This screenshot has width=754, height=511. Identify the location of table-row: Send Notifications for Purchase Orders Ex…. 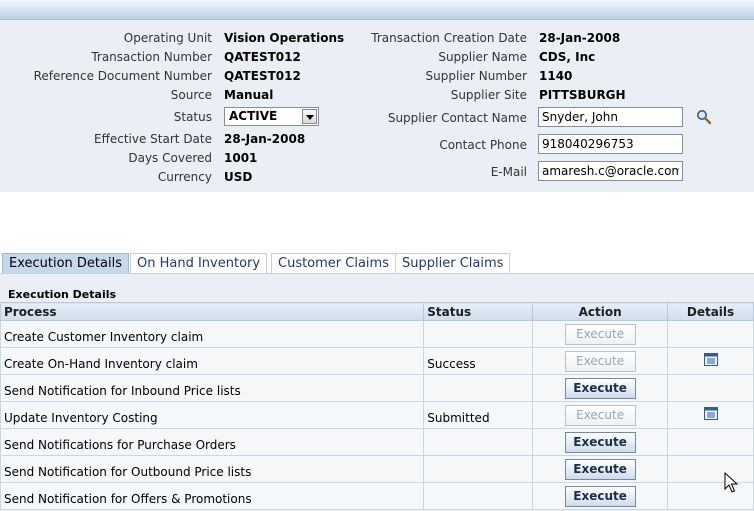
(377, 442).